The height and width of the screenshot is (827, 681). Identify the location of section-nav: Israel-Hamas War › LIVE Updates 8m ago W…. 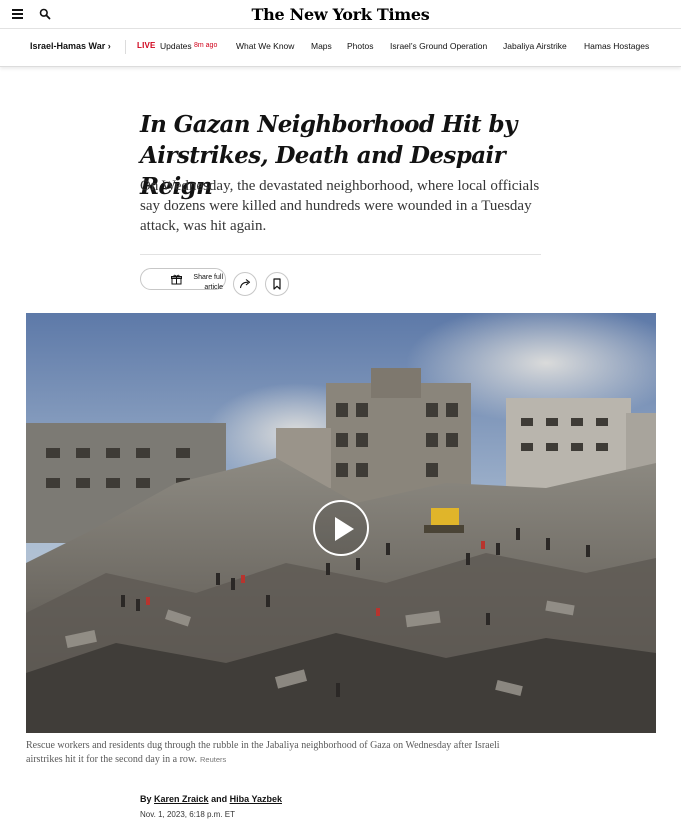
(340, 48).